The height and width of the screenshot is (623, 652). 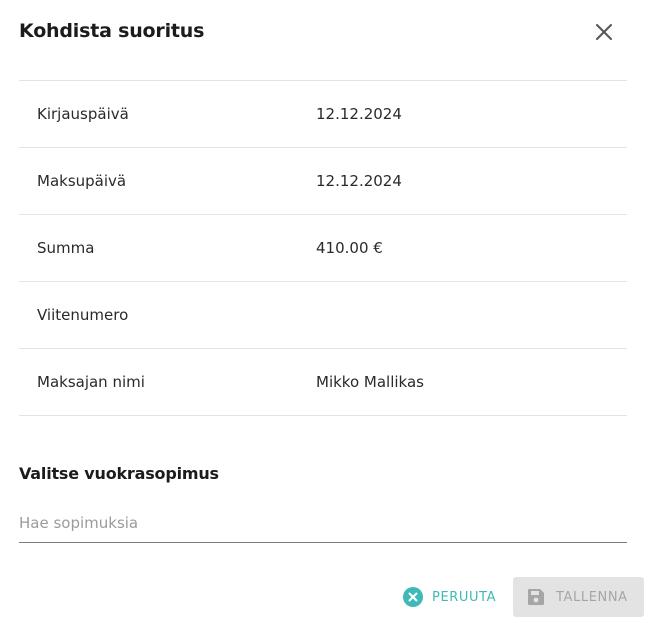 I want to click on detail-row-payment-date: Maksupäivä 12.12.2024, so click(x=323, y=181).